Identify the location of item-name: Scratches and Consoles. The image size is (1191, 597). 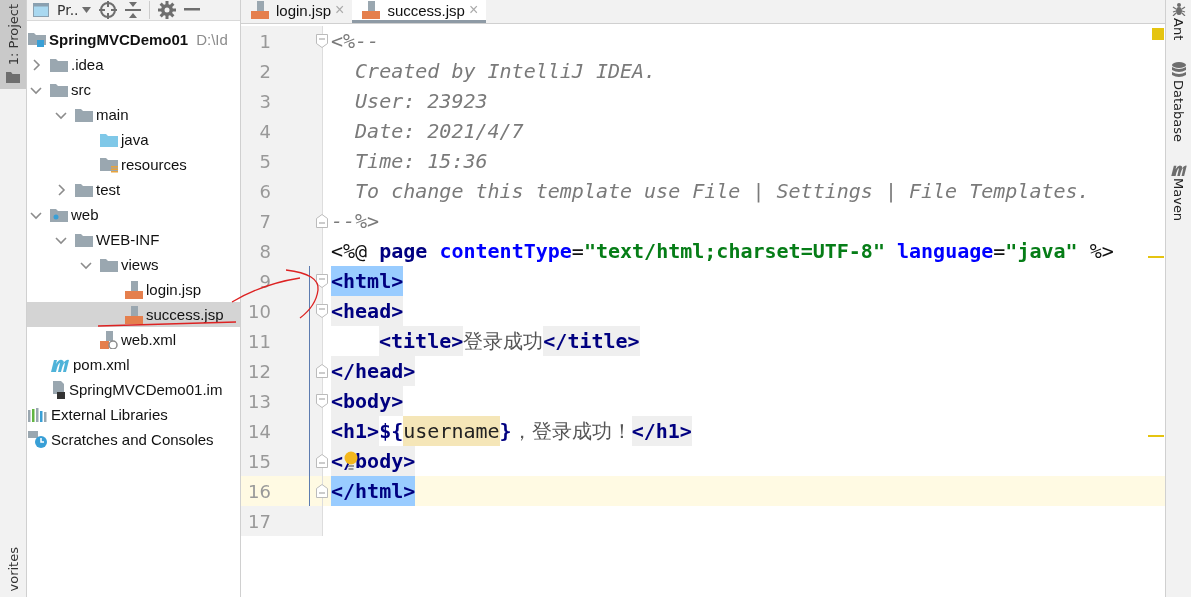
(132, 439).